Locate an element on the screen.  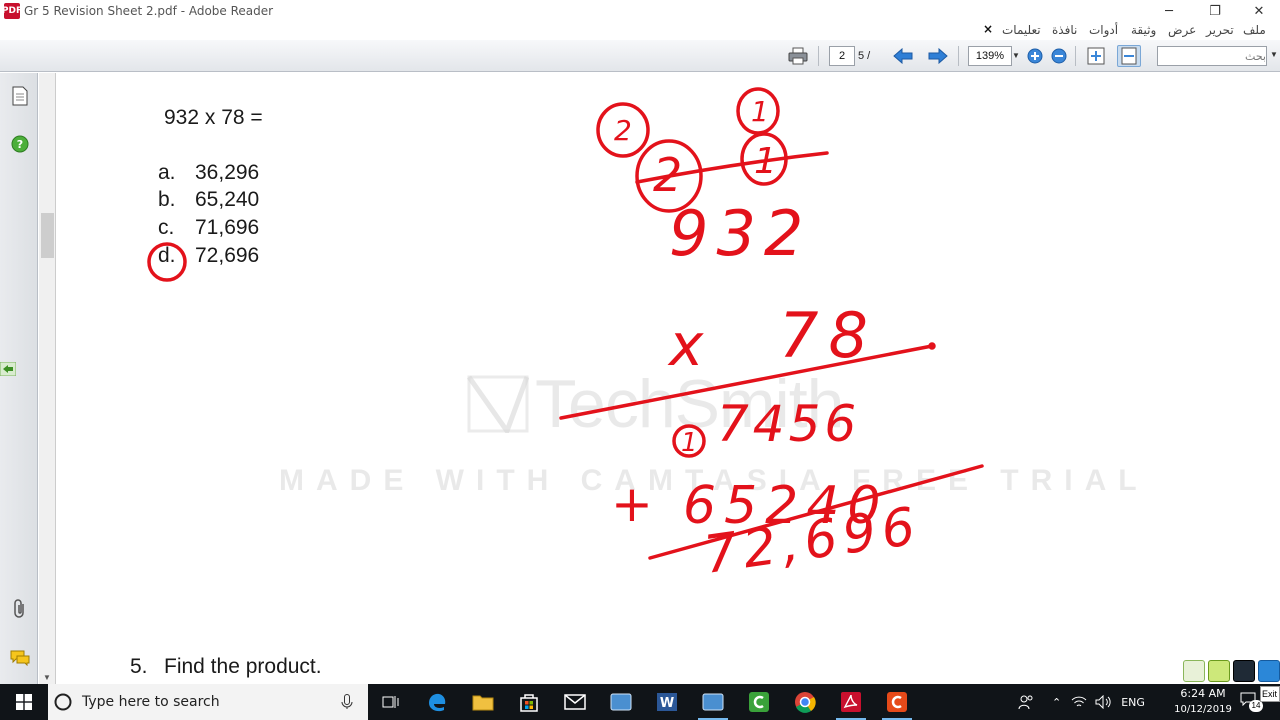
taskbar-adobe-reader is located at coordinates (851, 702).